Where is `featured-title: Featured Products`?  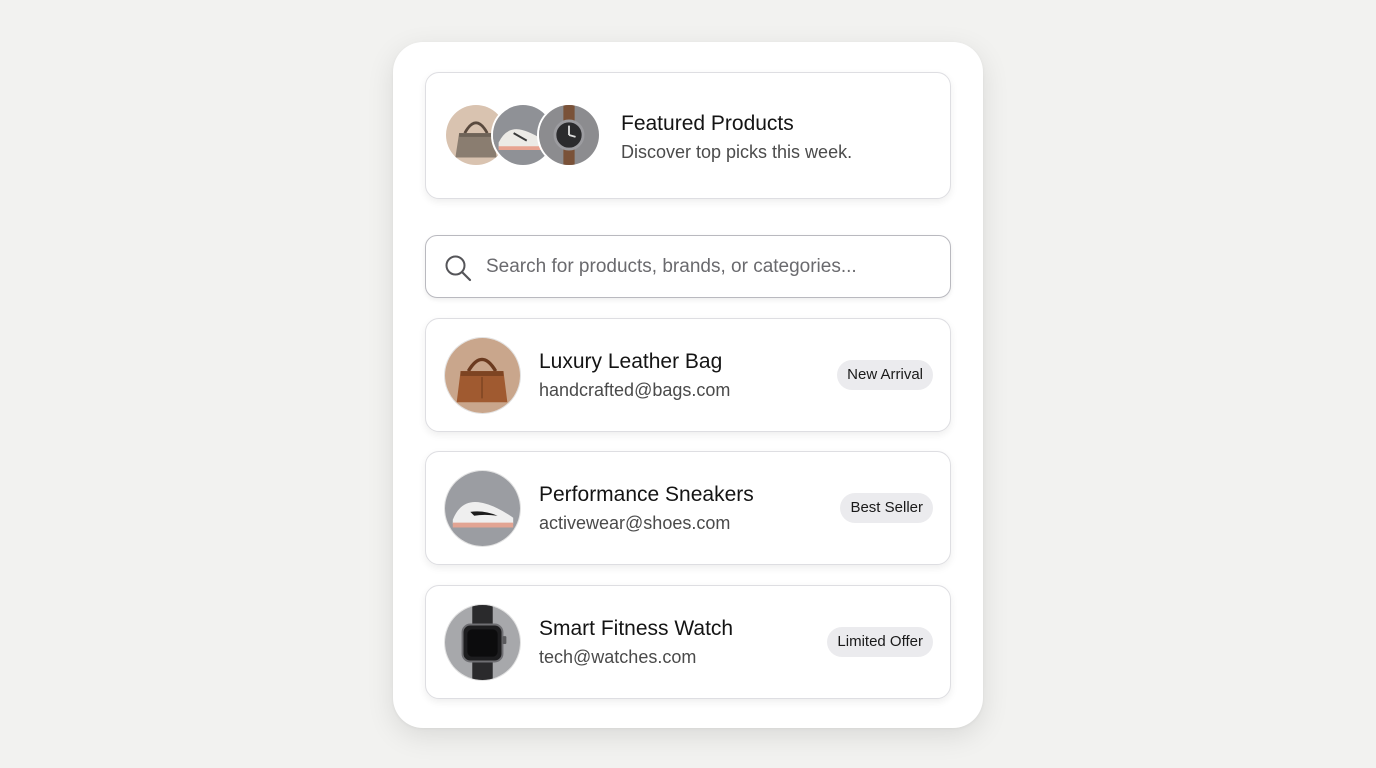 featured-title: Featured Products is located at coordinates (707, 123).